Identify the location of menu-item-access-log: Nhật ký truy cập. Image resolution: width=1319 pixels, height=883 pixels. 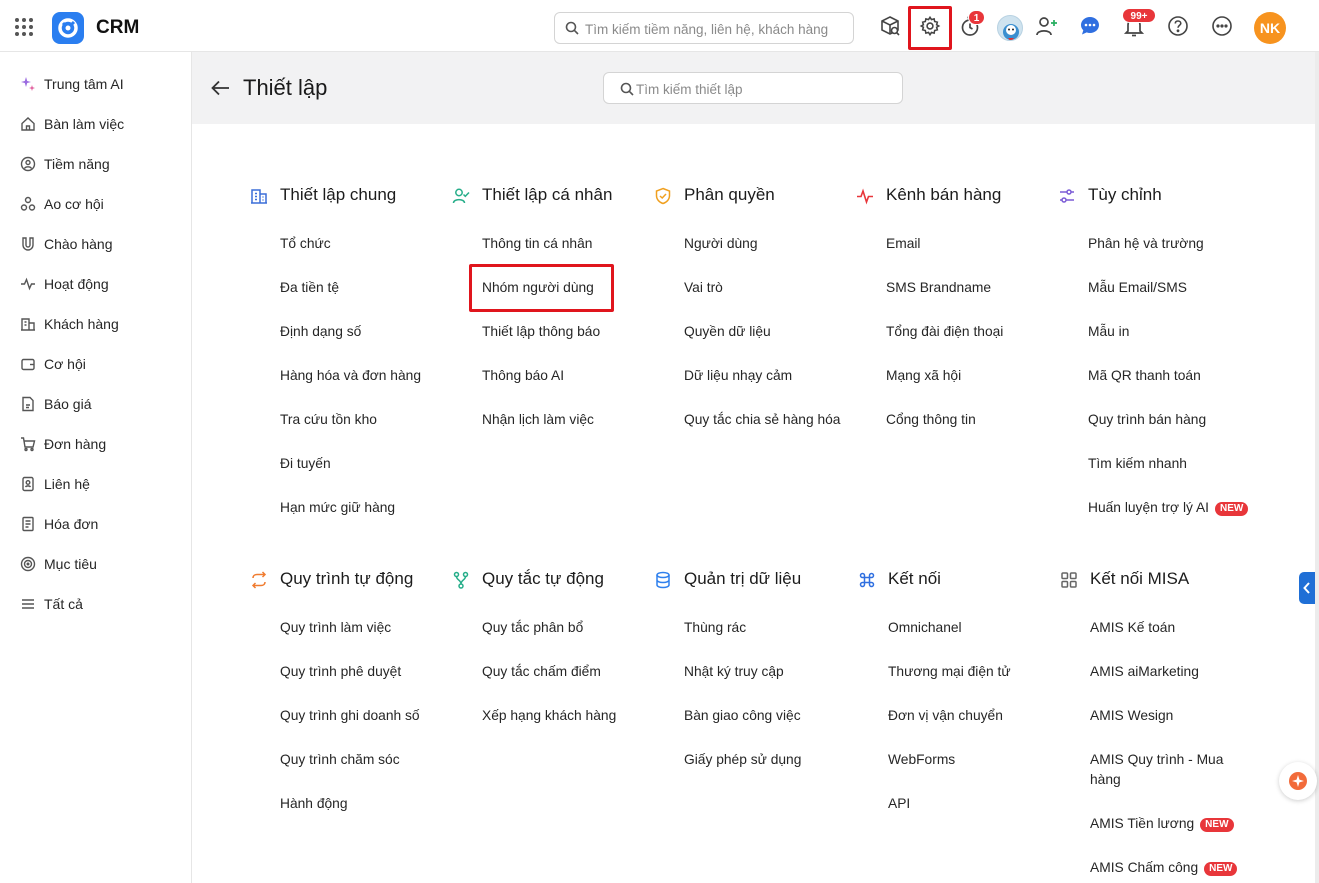
(734, 672).